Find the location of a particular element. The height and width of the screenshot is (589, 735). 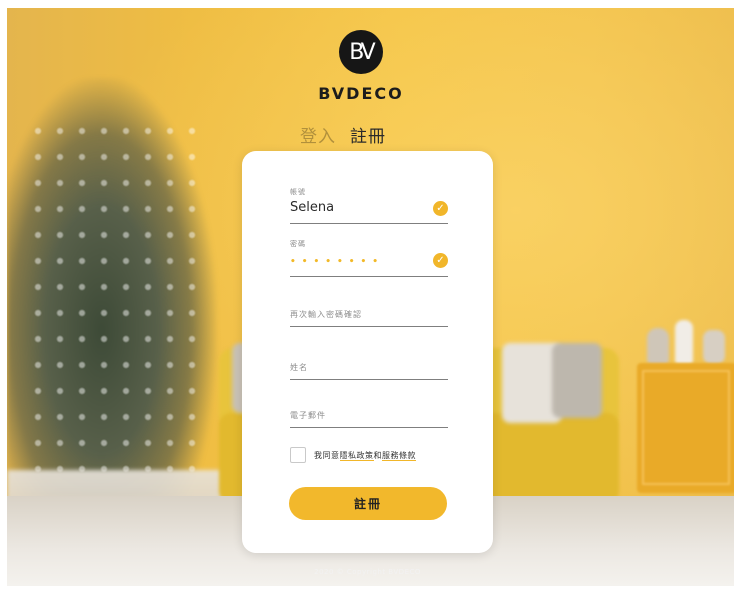

tab-indicator is located at coordinates (373, 155).